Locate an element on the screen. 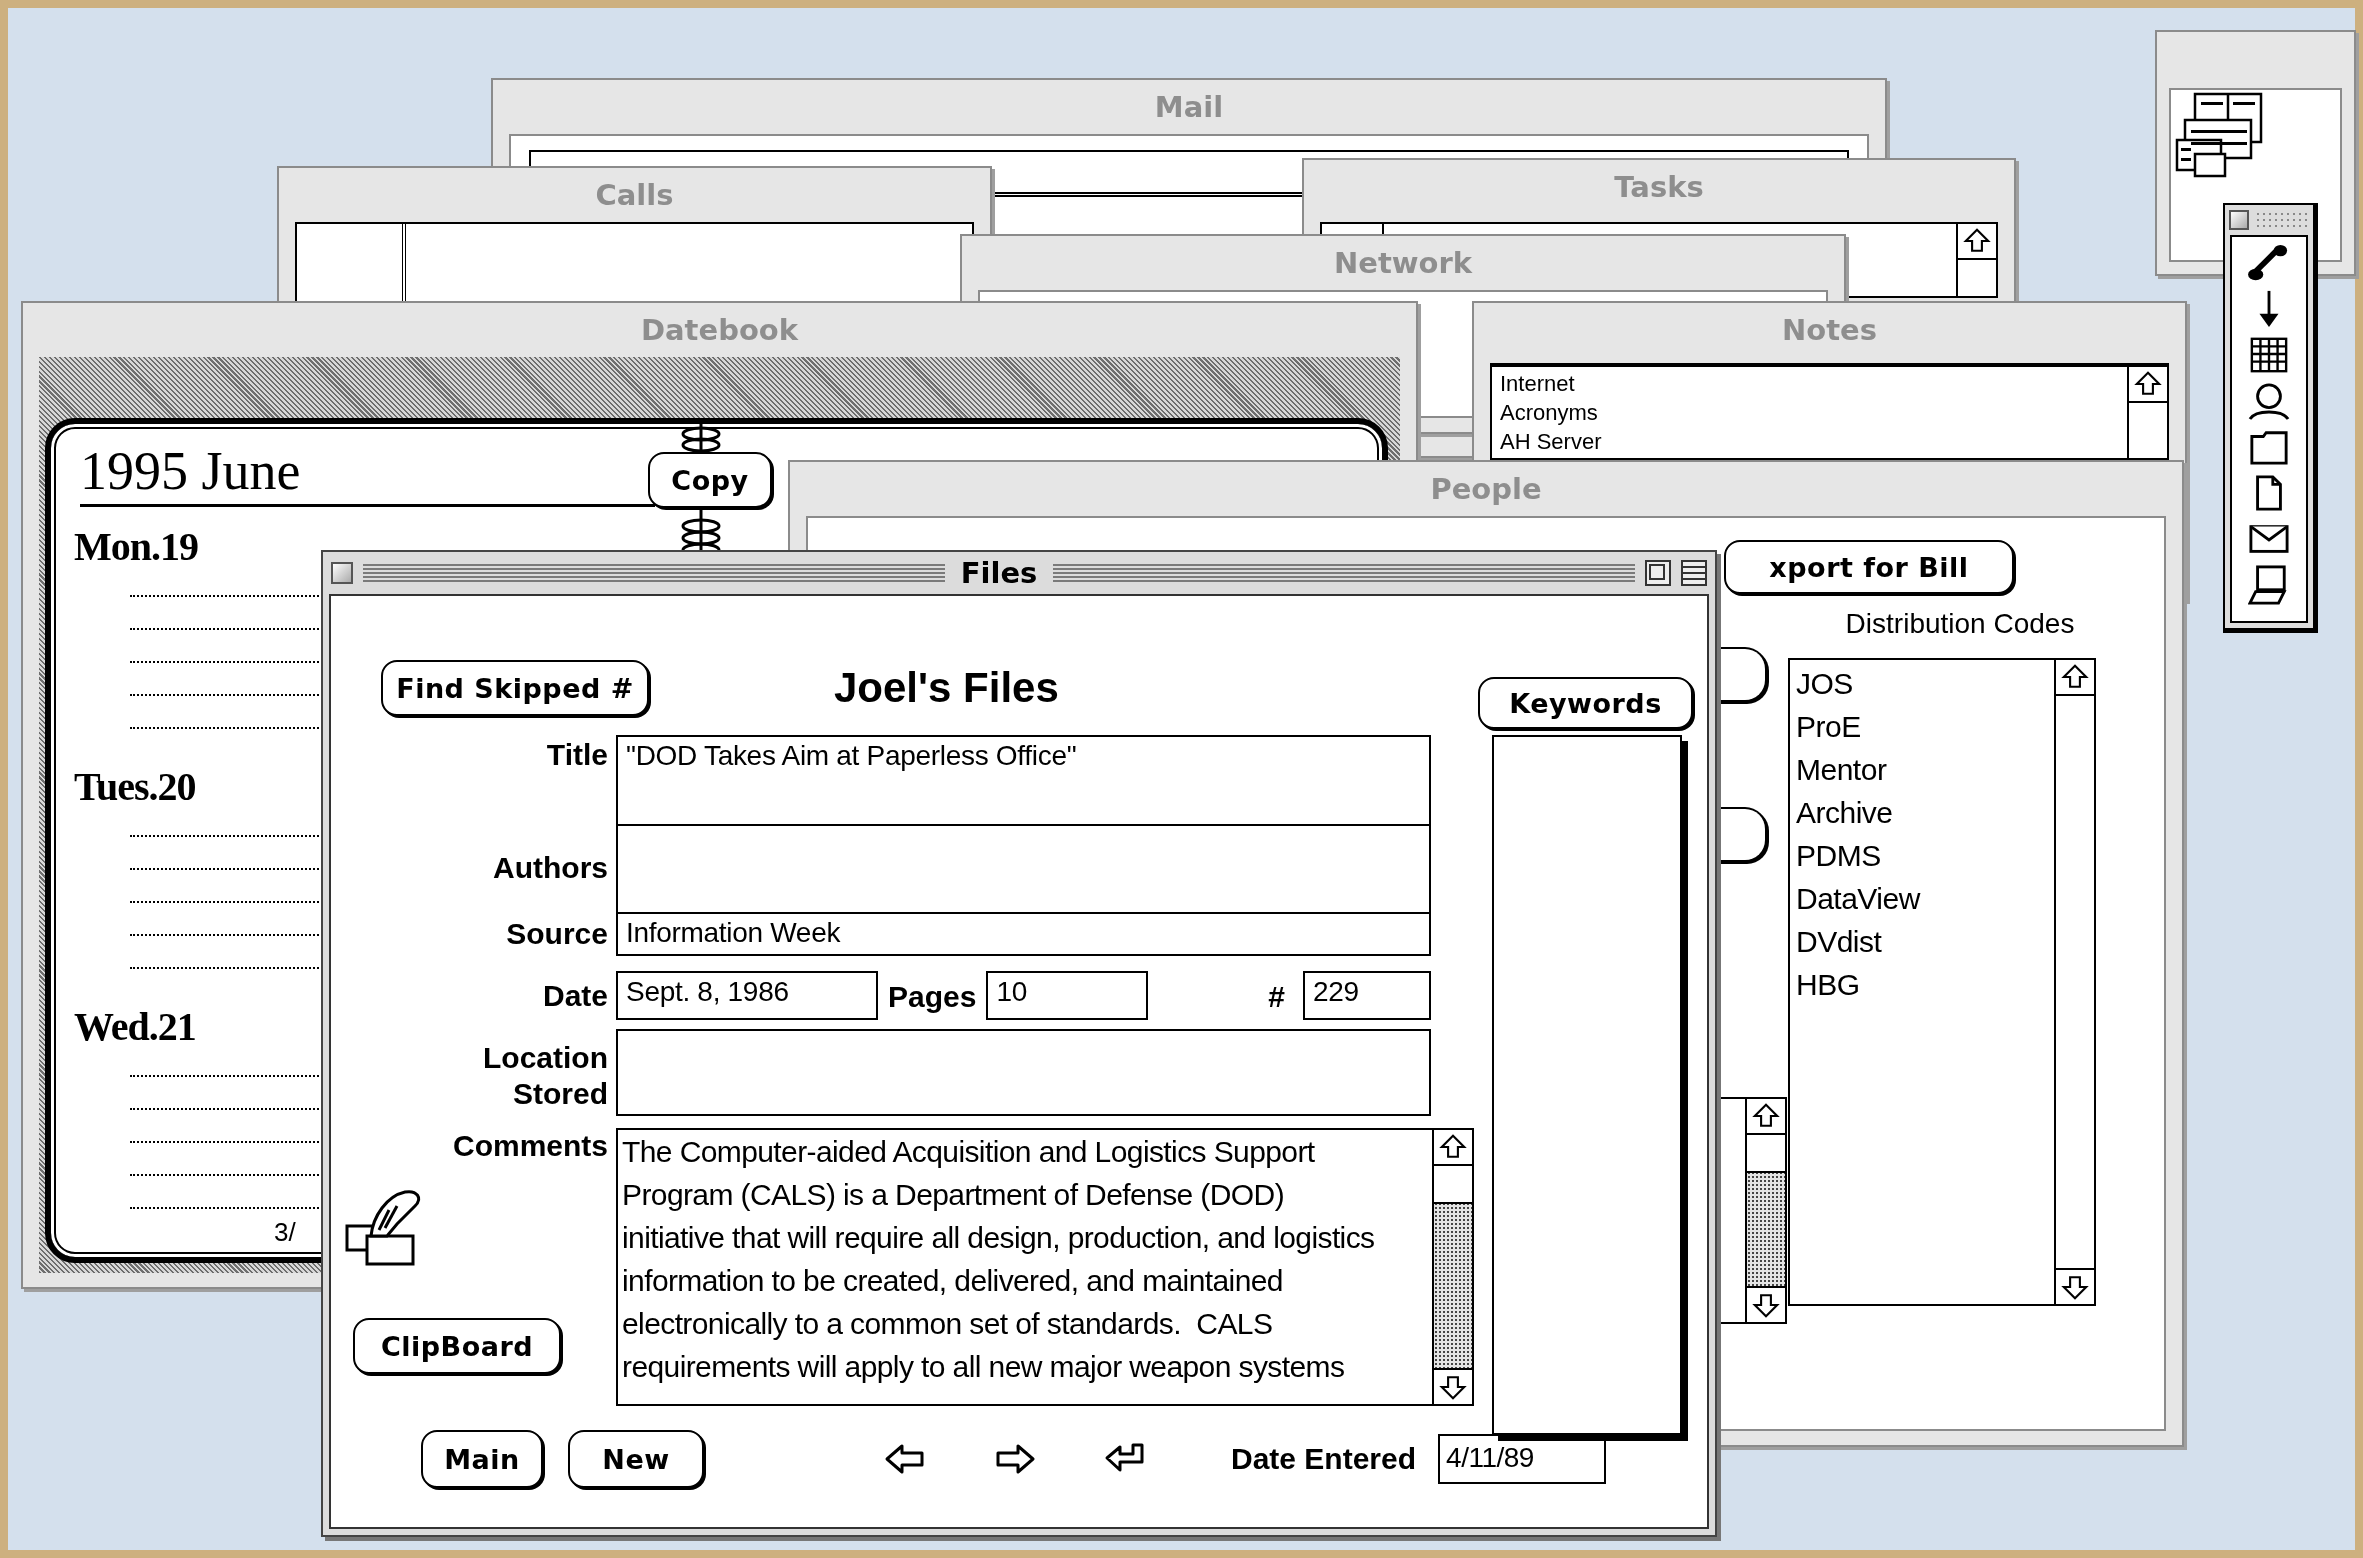  list-item: AH Server is located at coordinates (1551, 441).